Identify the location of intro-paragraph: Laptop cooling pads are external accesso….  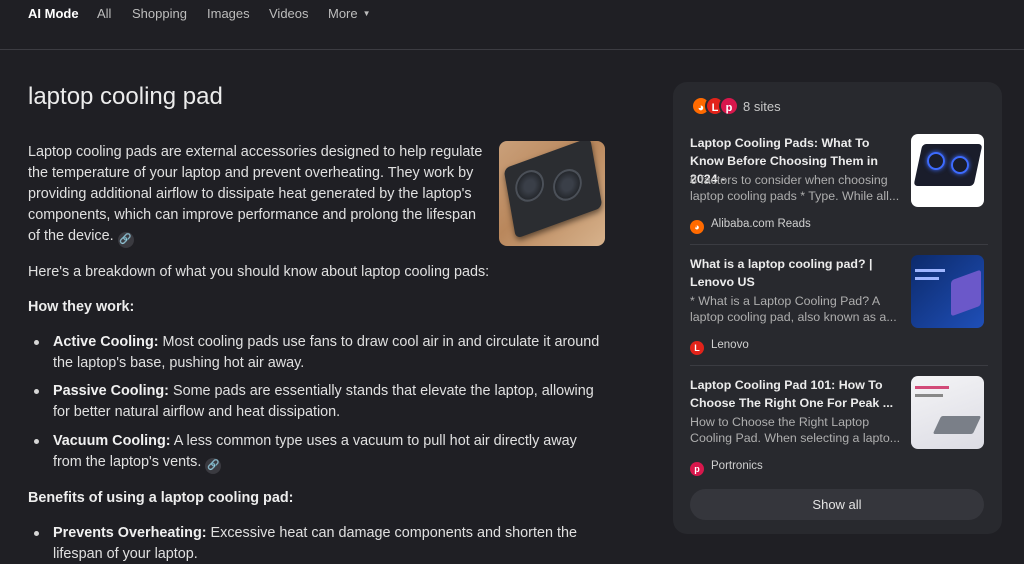
(258, 195).